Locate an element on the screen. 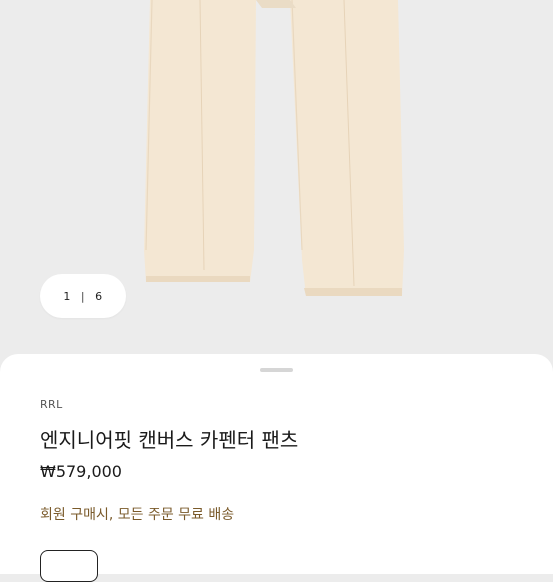 Image resolution: width=553 pixels, height=582 pixels. product-price: ₩579,000 is located at coordinates (81, 471).